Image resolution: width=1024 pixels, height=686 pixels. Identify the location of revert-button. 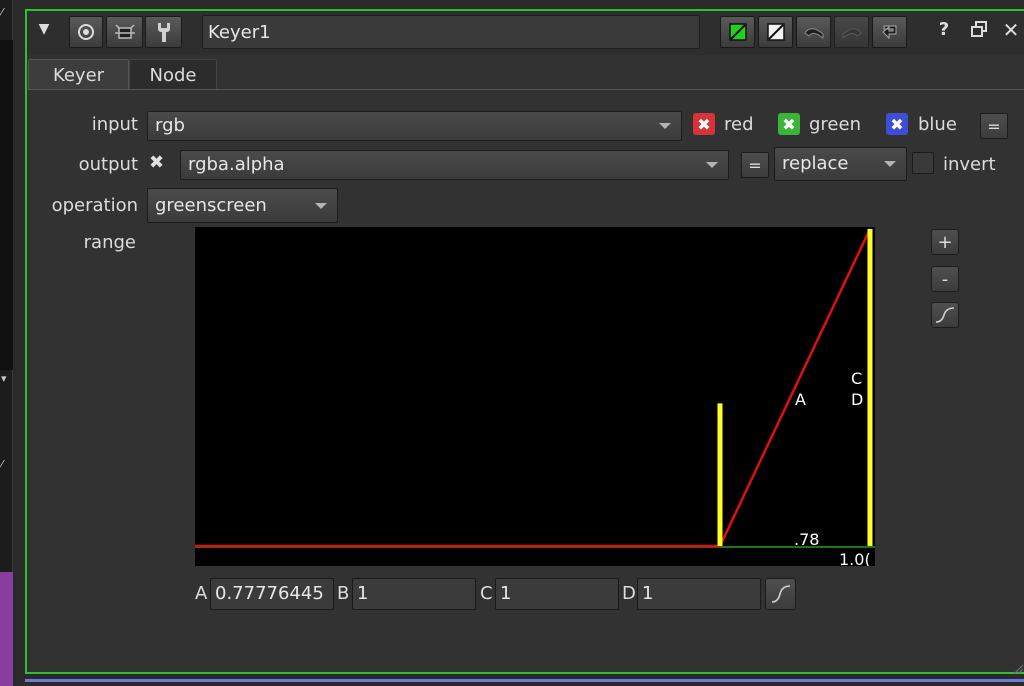
(889, 32).